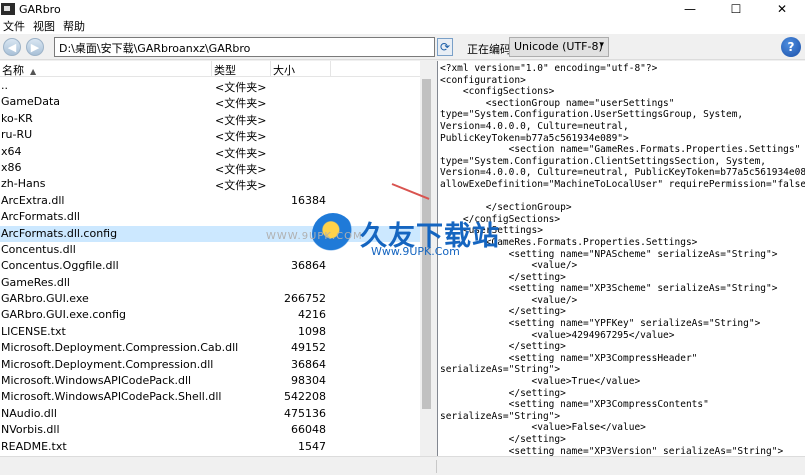 The width and height of the screenshot is (805, 475). Describe the element at coordinates (241, 69) in the screenshot. I see `column-header-type: 类型` at that location.